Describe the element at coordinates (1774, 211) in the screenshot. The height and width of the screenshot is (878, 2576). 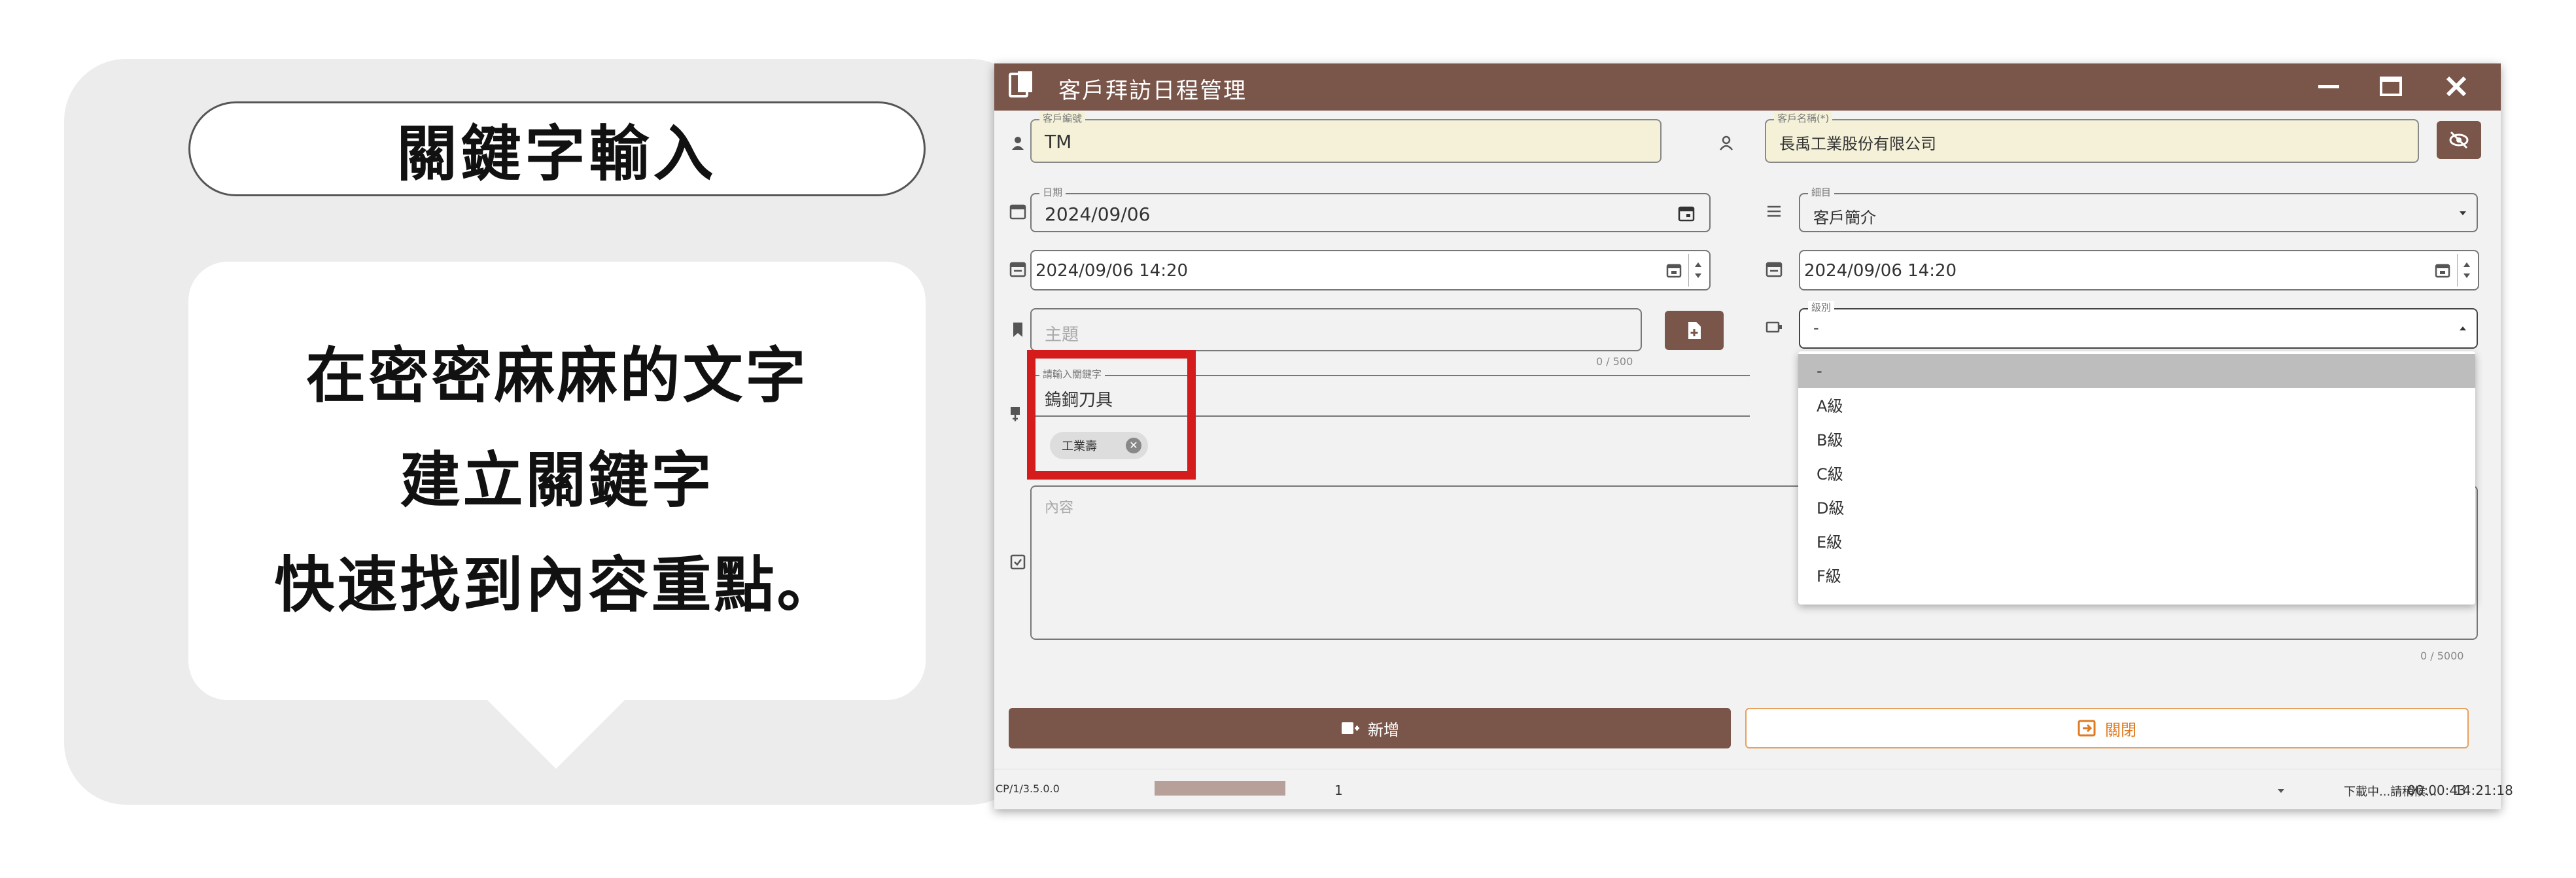
I see `list-icon` at that location.